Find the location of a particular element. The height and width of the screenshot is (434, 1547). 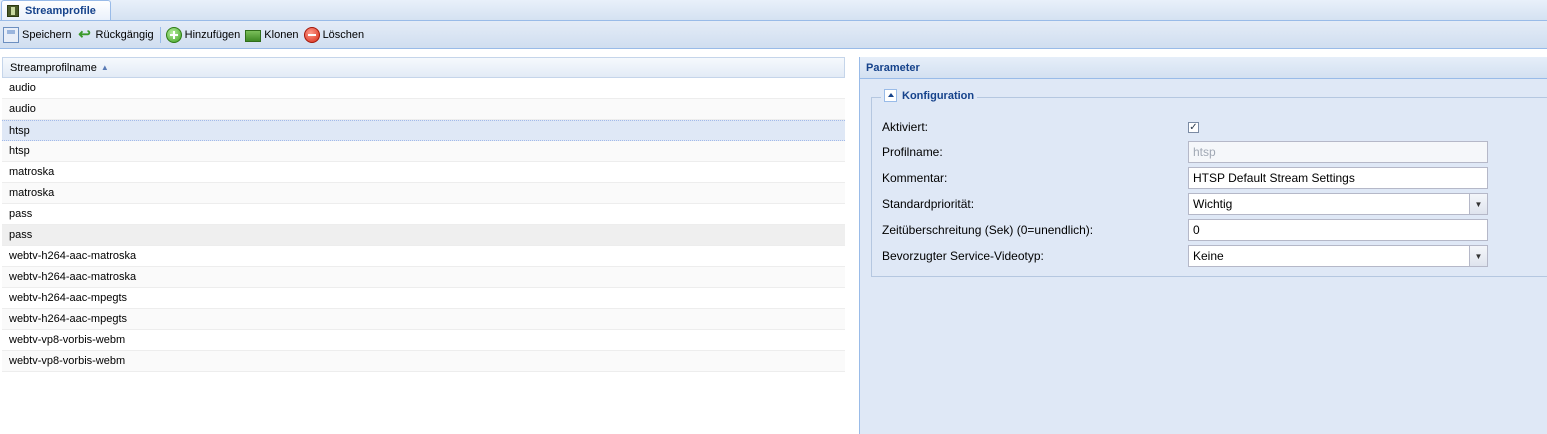

delete-icon is located at coordinates (311, 34).